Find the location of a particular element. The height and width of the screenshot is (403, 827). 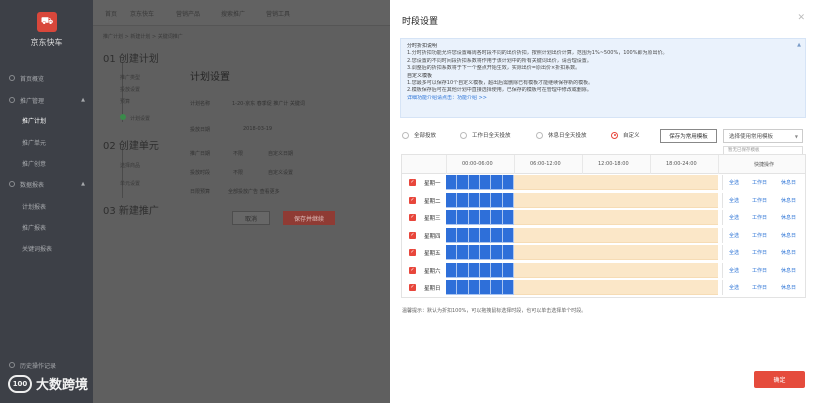

save-continue-button: 保存并继续 is located at coordinates (309, 218).